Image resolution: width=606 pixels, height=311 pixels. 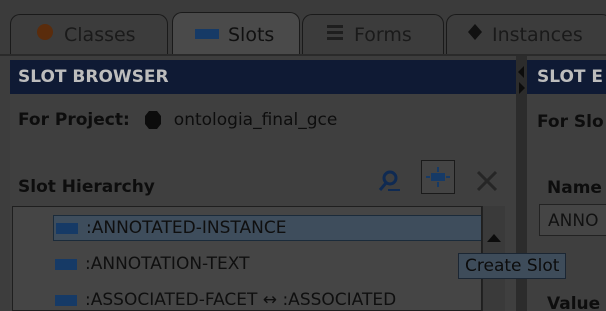 I want to click on delete-slot-button, so click(x=487, y=181).